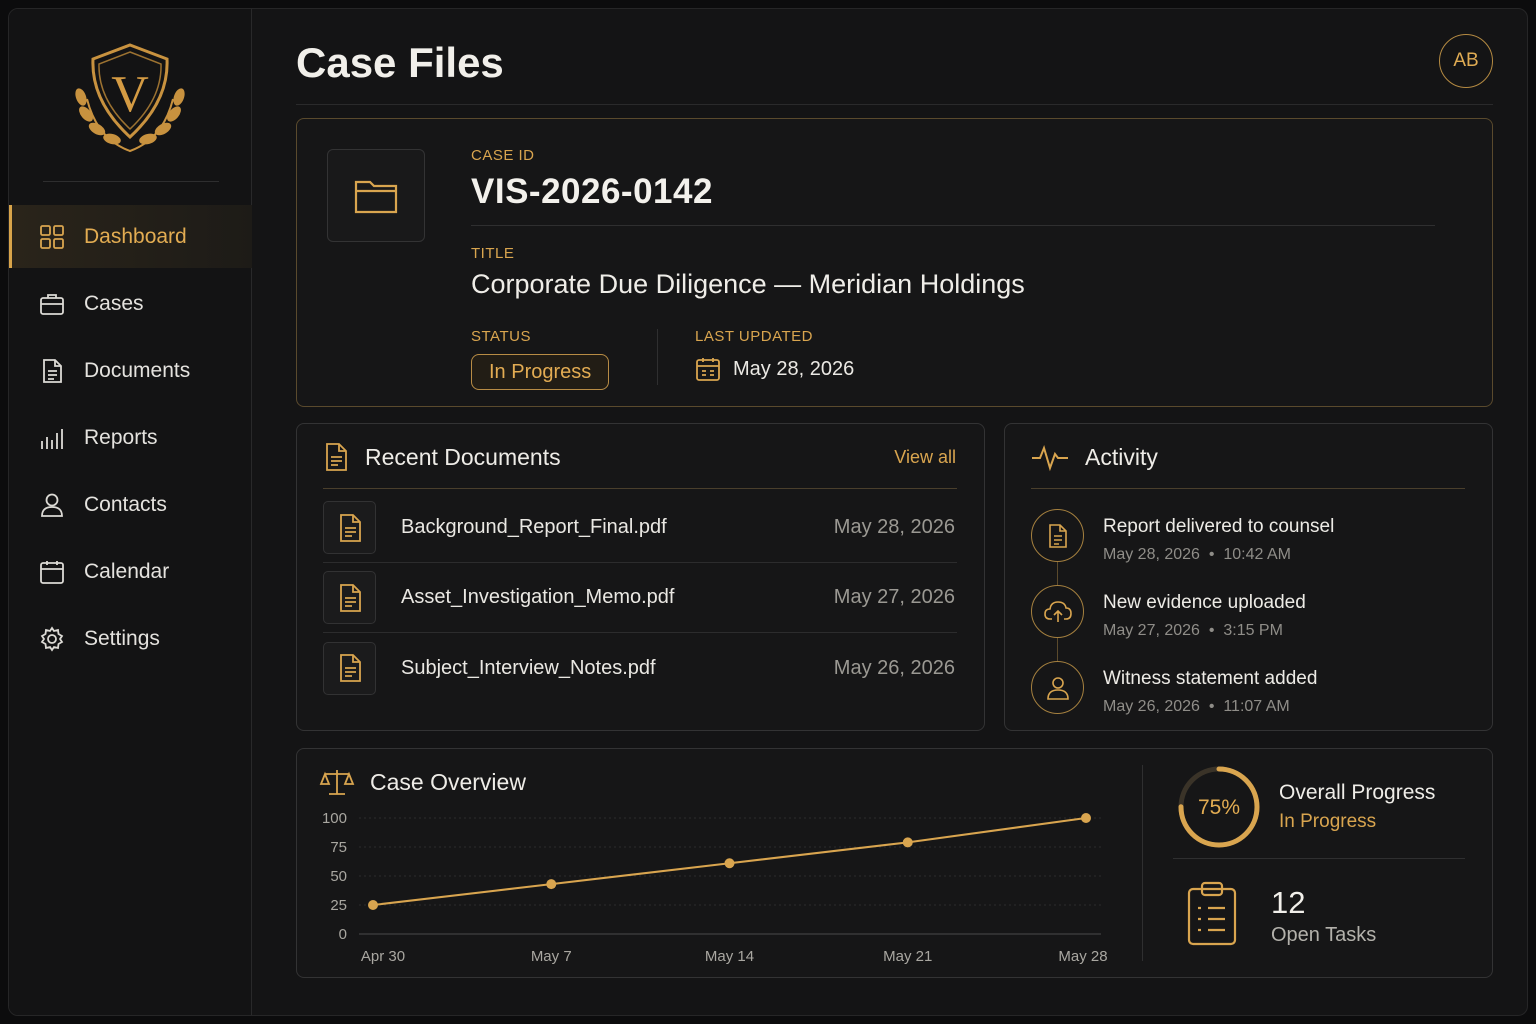 The height and width of the screenshot is (1024, 1536). I want to click on progress-line-chart: 0 25 50 75 100 Apr 30 May 7 May 14 May 21 May 28, so click(715, 887).